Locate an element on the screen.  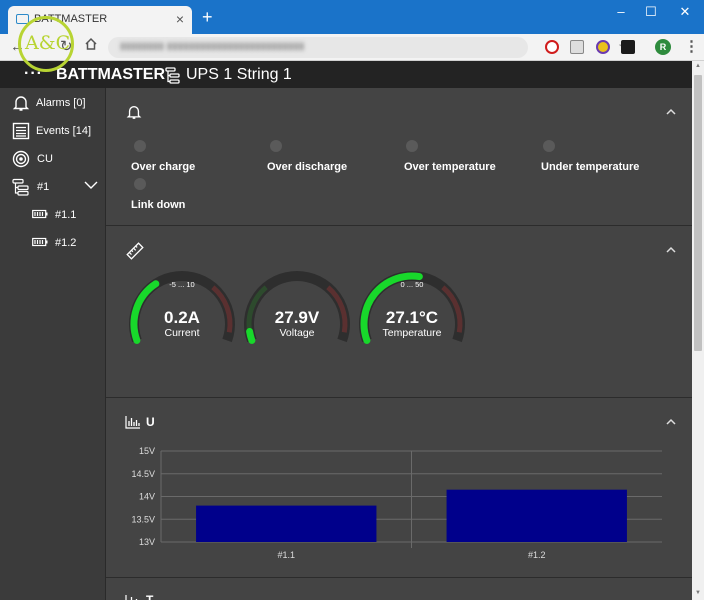
gauge-value-voltage: 27.9V is located at coordinates (297, 317).